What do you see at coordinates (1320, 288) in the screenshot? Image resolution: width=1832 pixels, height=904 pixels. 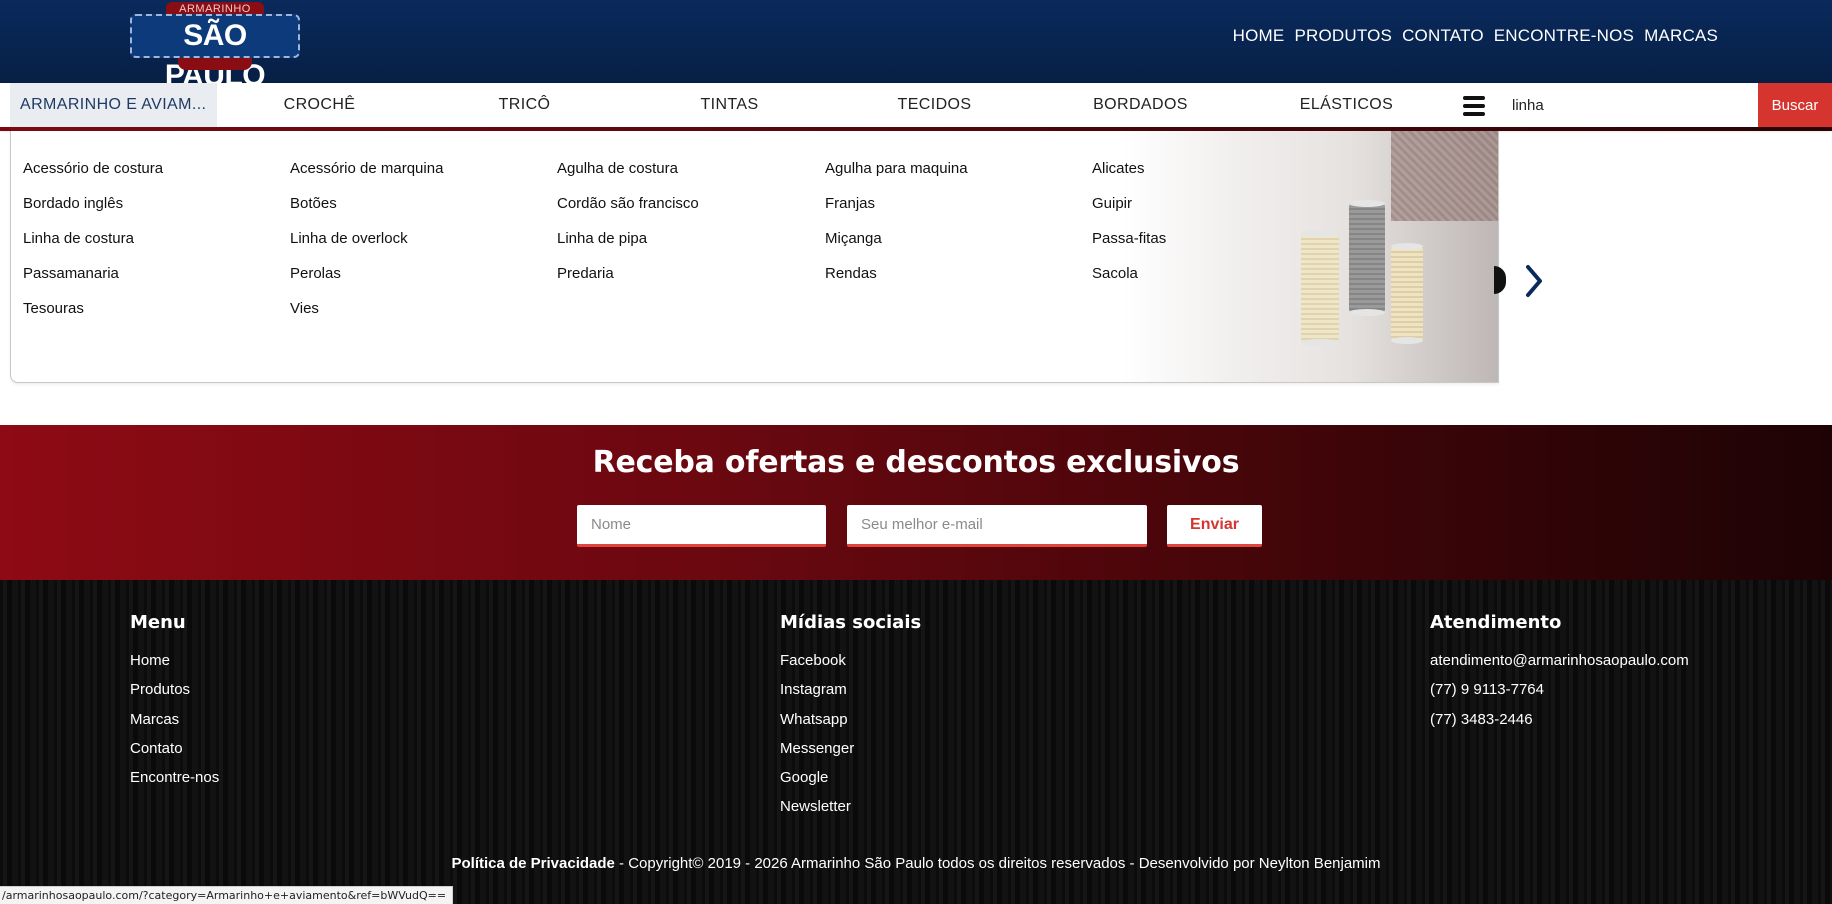 I see `spool-cream` at bounding box center [1320, 288].